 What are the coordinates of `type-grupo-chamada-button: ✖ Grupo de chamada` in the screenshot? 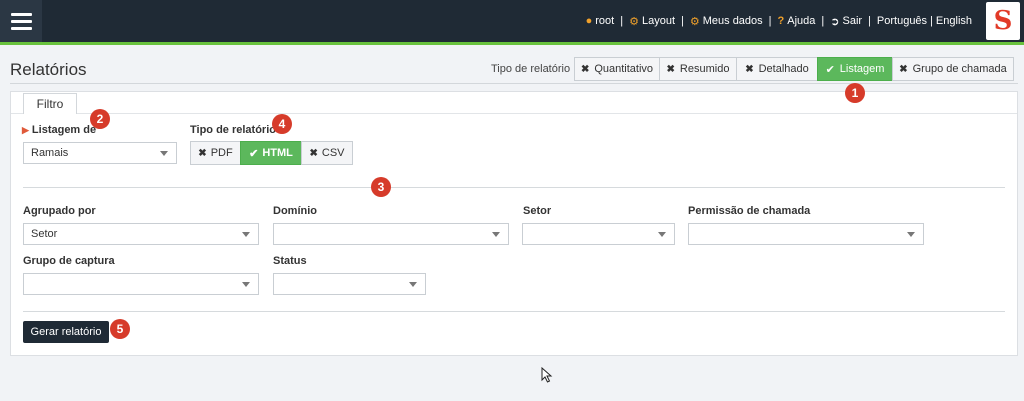 It's located at (953, 69).